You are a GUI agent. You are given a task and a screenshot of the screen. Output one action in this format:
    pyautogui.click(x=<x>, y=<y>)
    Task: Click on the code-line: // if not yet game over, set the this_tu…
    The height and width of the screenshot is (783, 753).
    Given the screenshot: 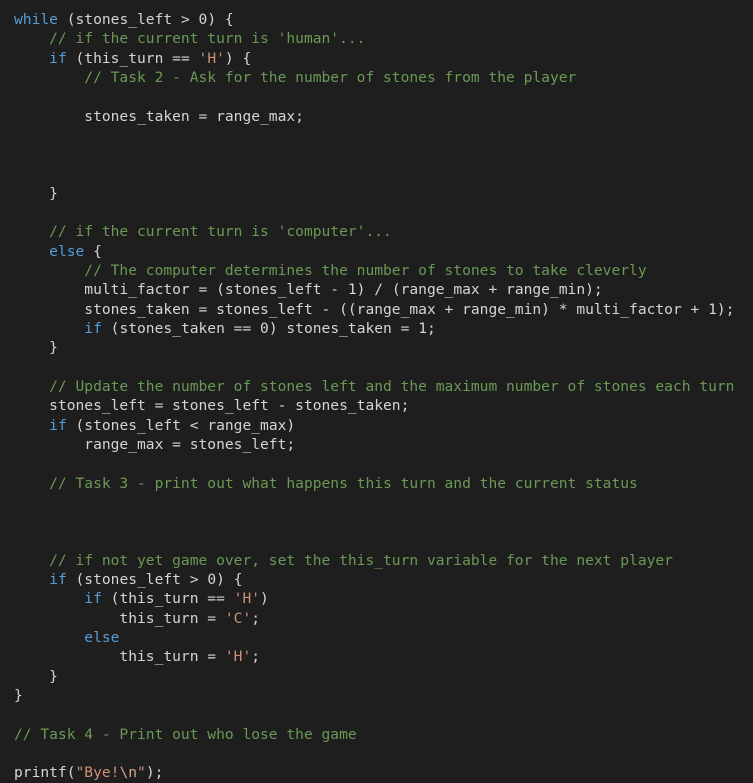 What is the action you would take?
    pyautogui.click(x=383, y=560)
    